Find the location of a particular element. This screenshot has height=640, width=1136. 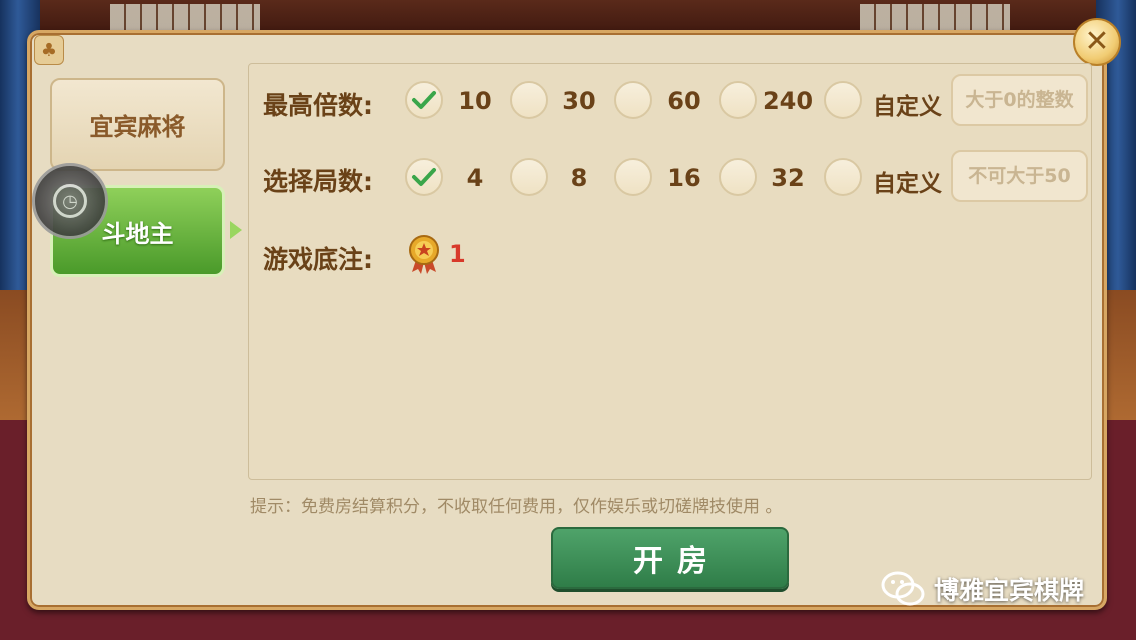

option-value: 10 is located at coordinates (475, 101).